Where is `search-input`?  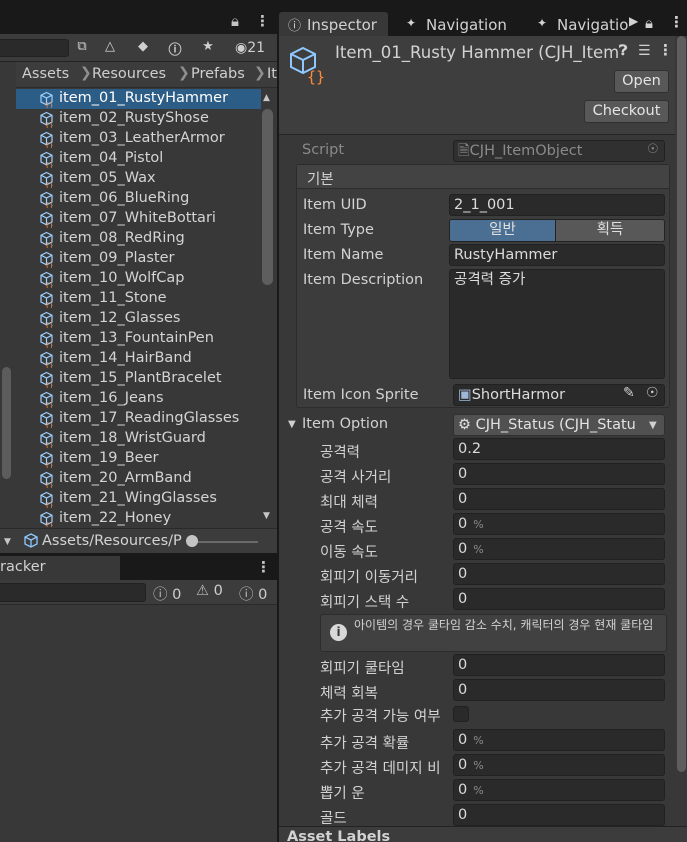 search-input is located at coordinates (34, 48).